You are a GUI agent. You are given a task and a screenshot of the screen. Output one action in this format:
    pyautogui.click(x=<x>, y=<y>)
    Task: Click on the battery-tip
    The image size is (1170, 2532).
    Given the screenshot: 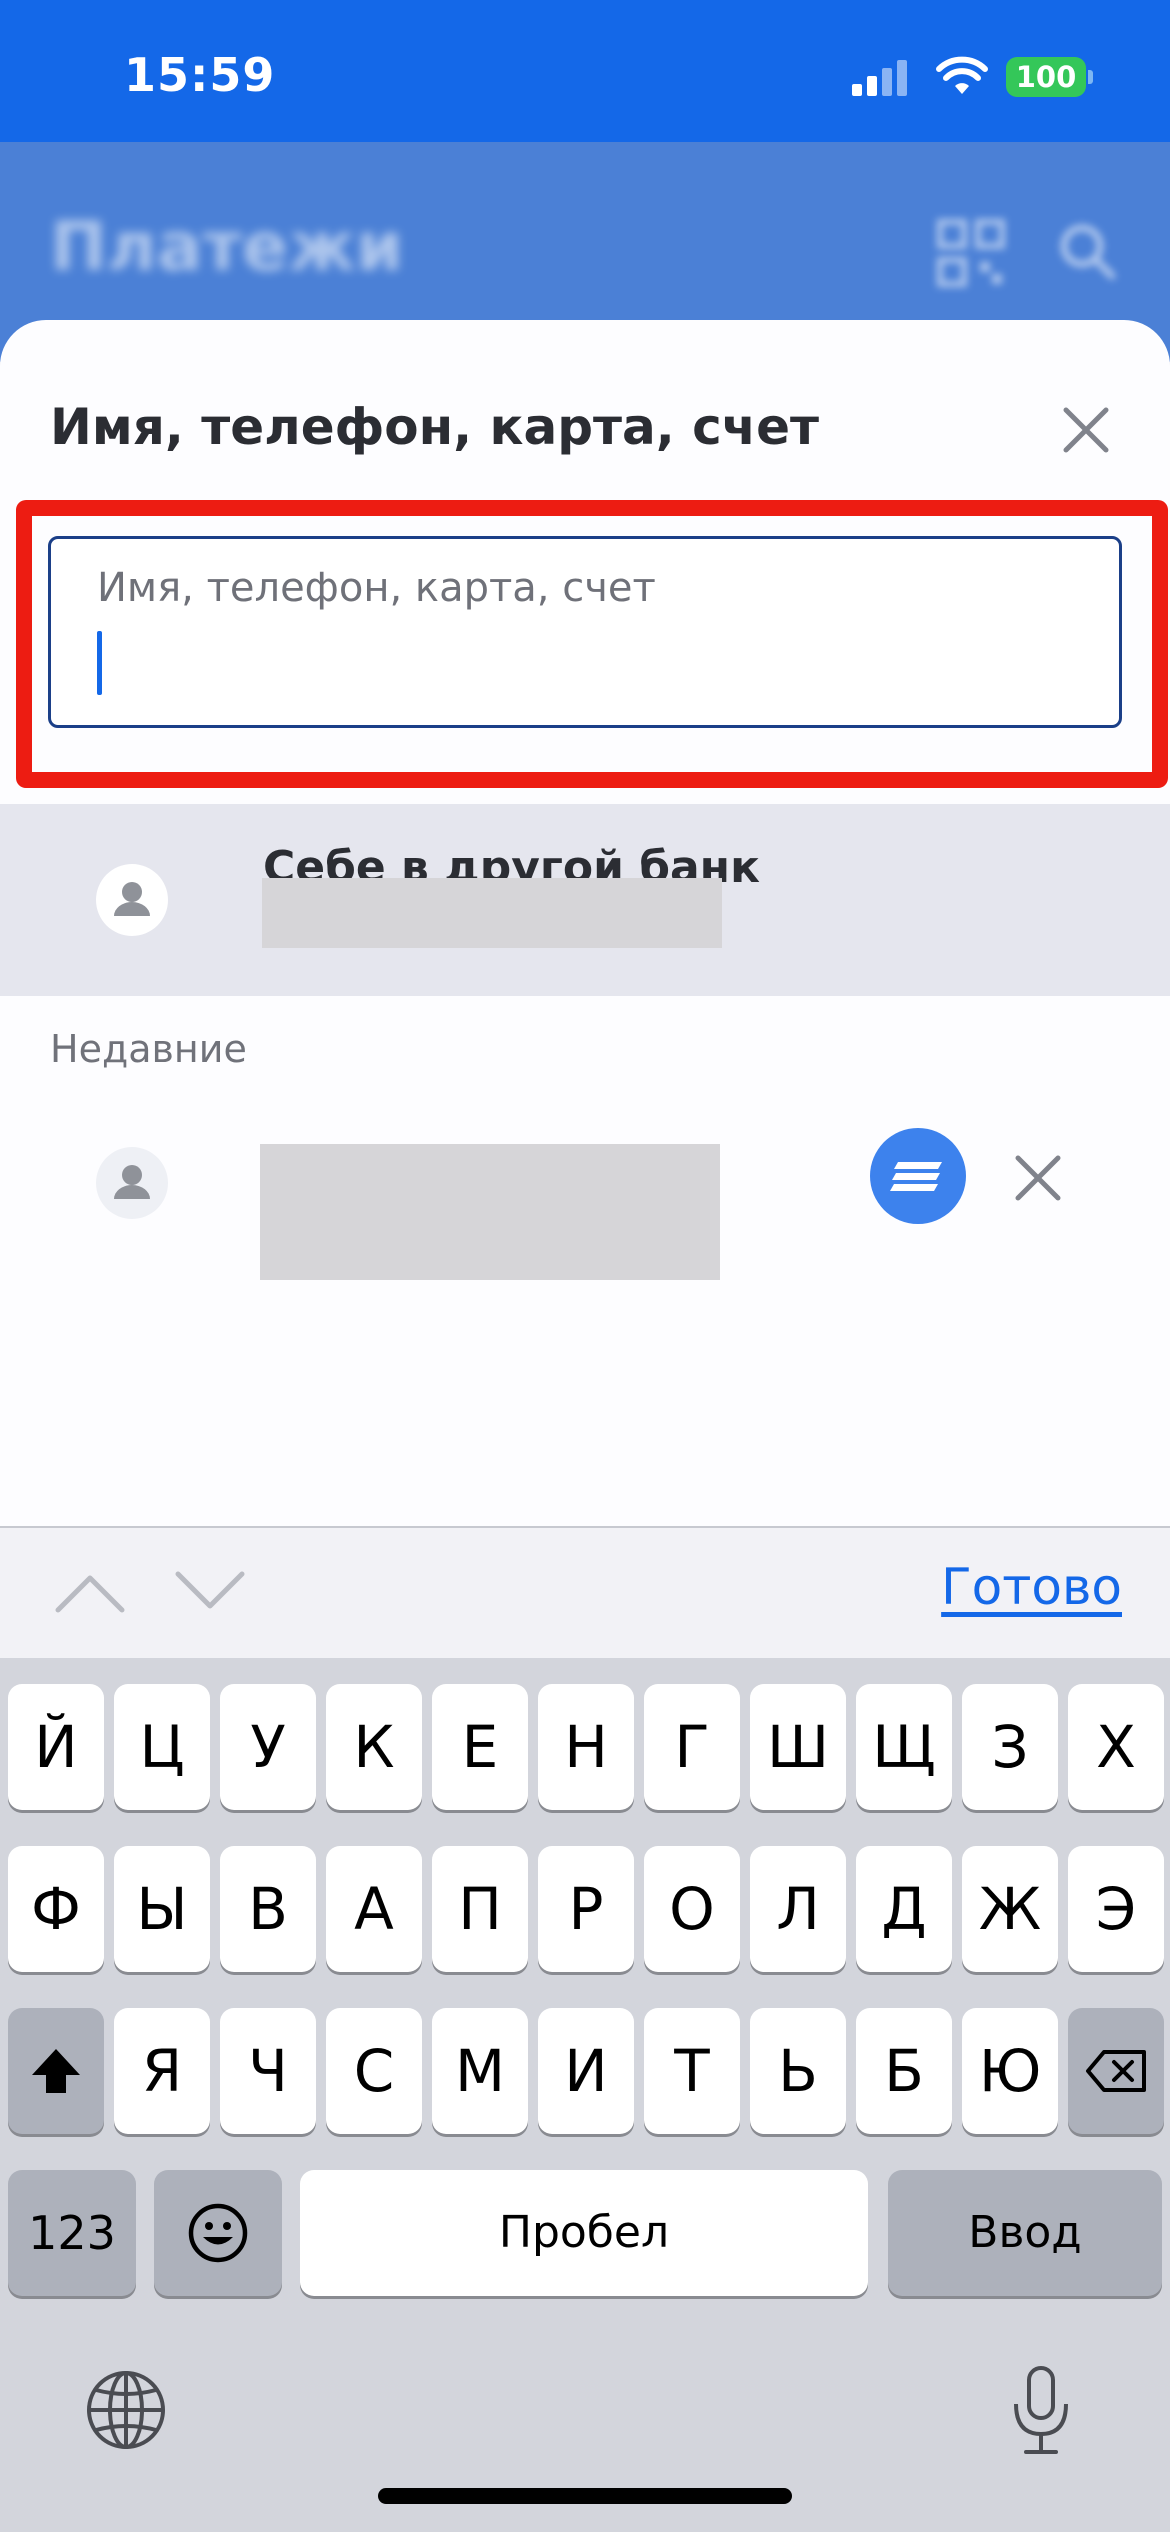 What is the action you would take?
    pyautogui.click(x=1090, y=77)
    